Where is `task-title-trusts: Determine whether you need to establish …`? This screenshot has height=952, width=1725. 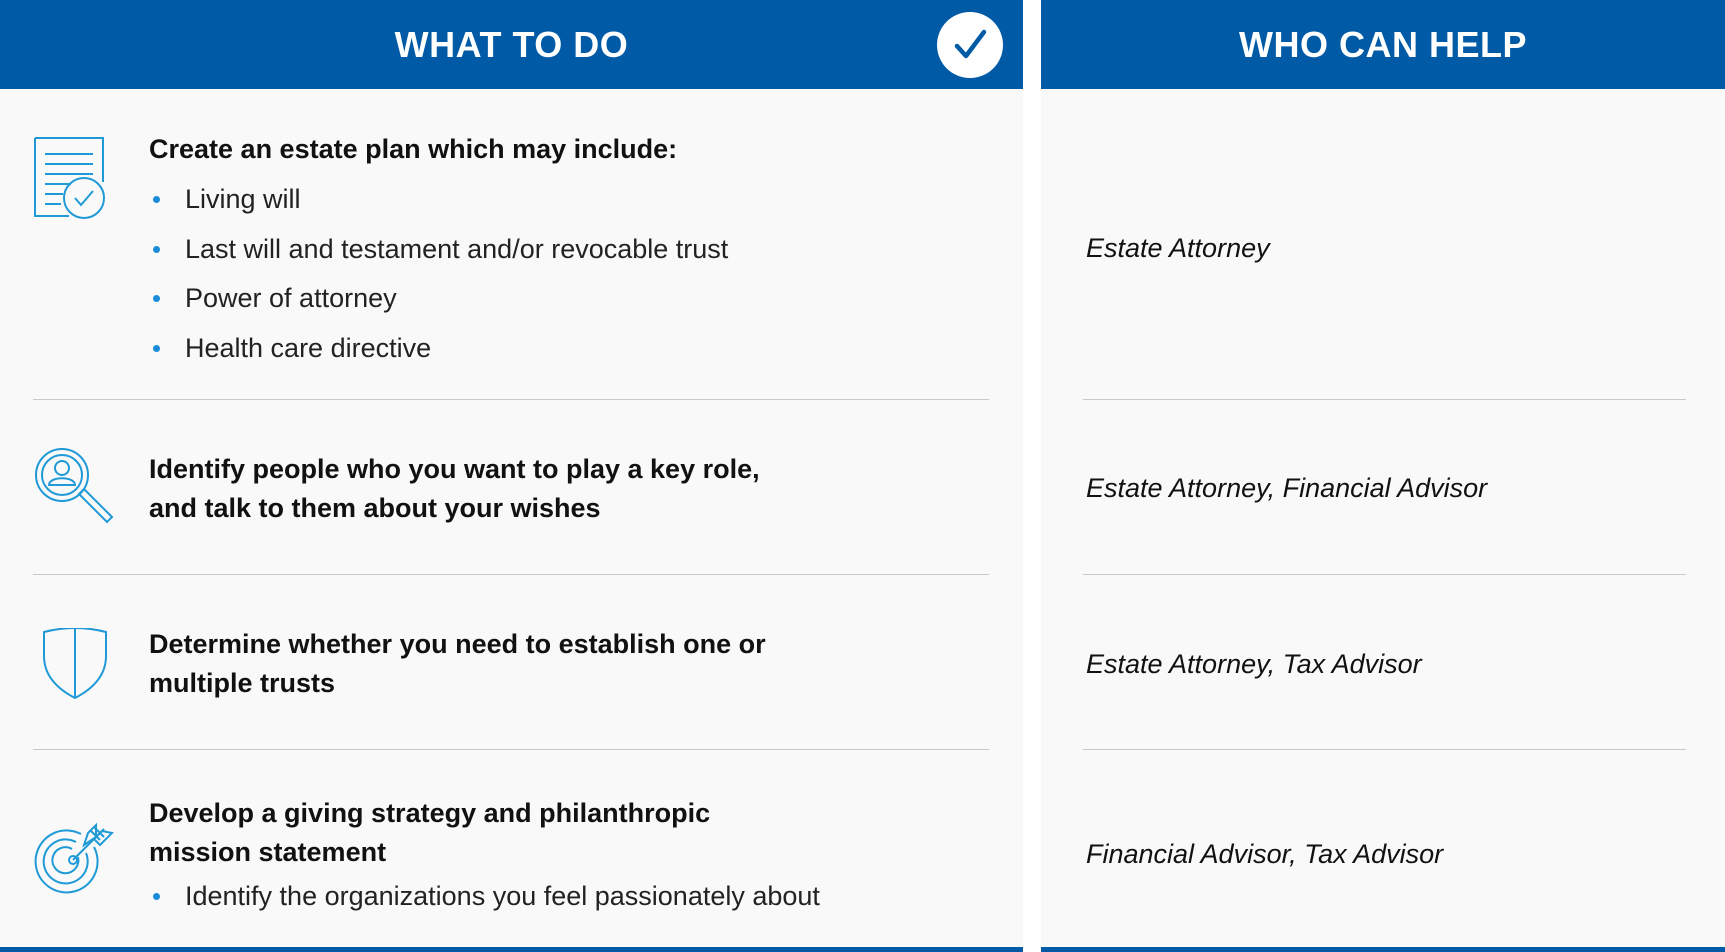
task-title-trusts: Determine whether you need to establish … is located at coordinates (457, 664).